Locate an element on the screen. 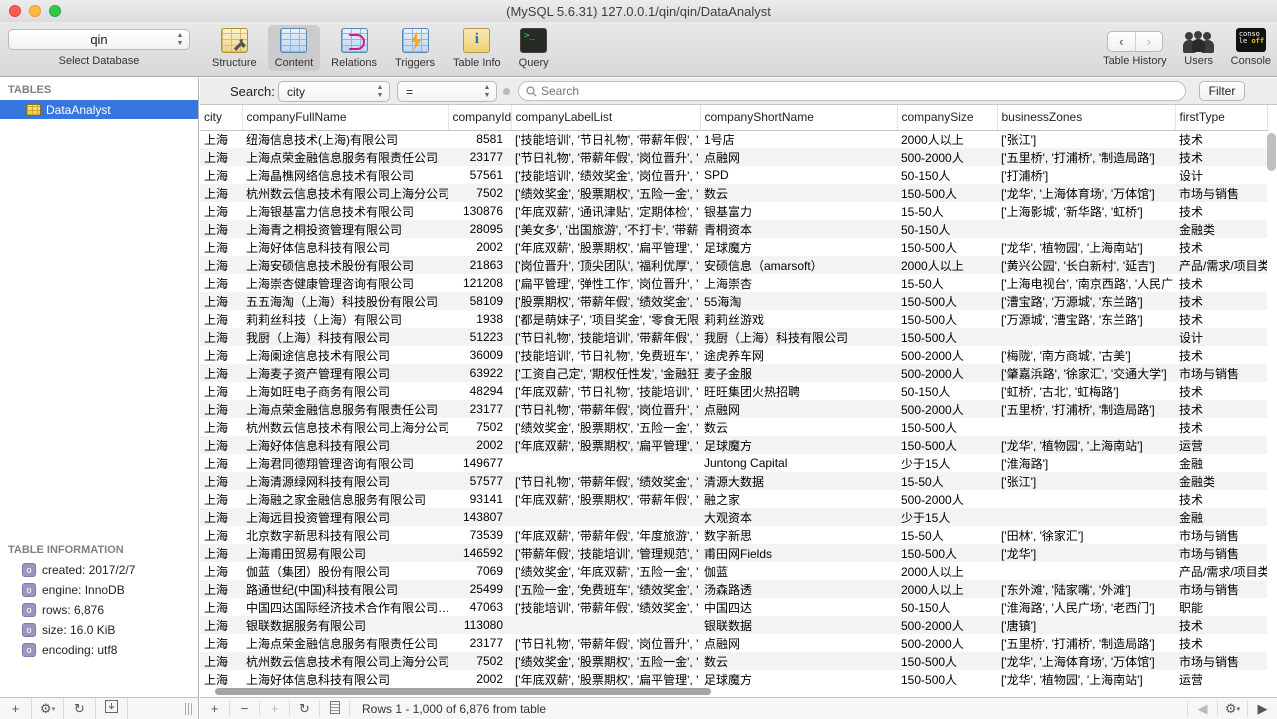 Image resolution: width=1277 pixels, height=719 pixels. cell-businessZones: ['淮海路', '人民广场', '老西门'] is located at coordinates (1086, 607).